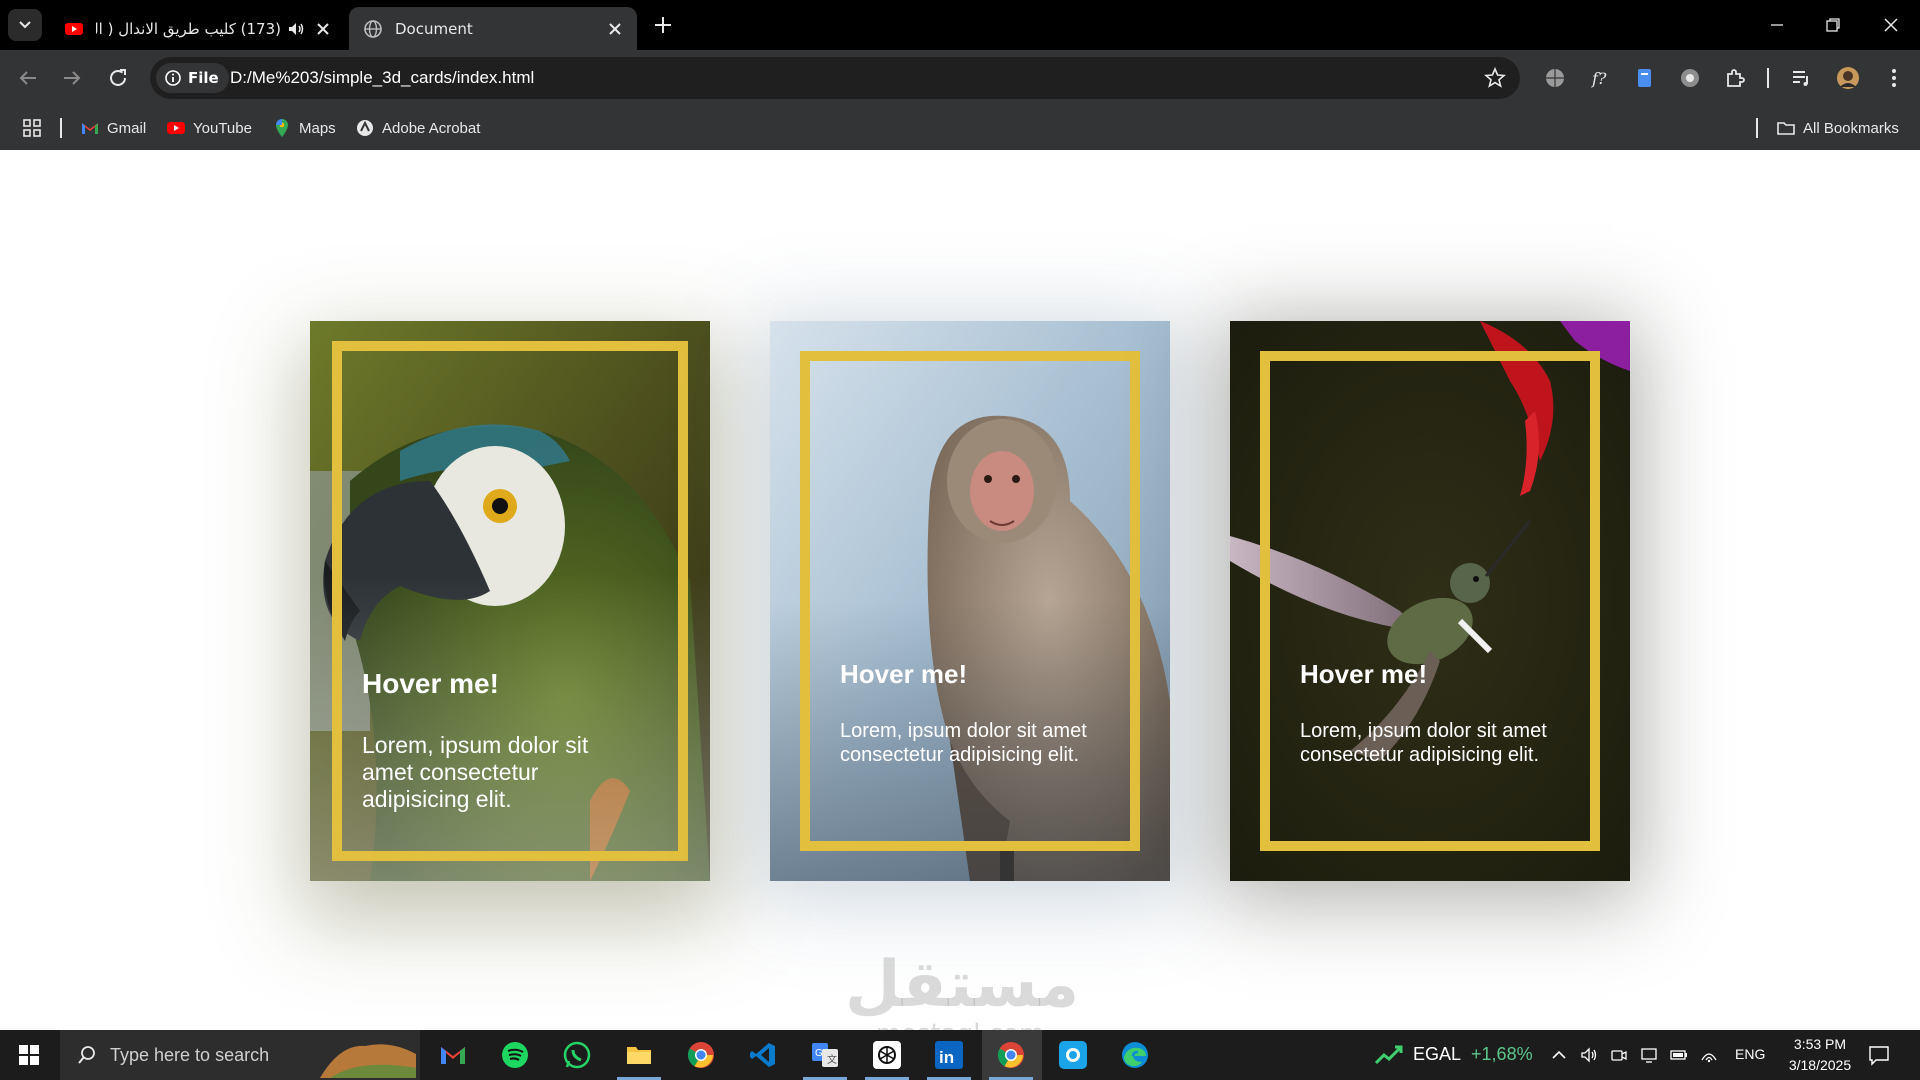 The height and width of the screenshot is (1080, 1920). What do you see at coordinates (317, 128) in the screenshot?
I see `bookmark-label: Maps` at bounding box center [317, 128].